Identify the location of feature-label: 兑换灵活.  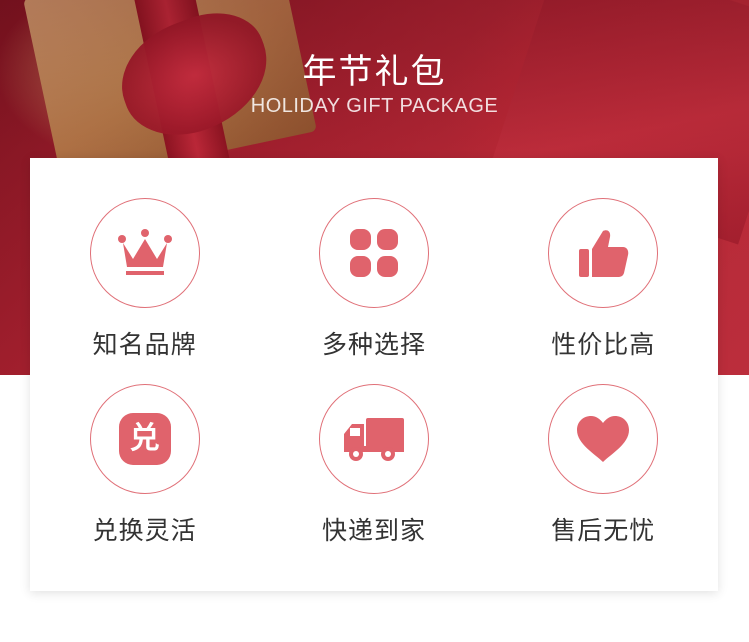
(144, 530).